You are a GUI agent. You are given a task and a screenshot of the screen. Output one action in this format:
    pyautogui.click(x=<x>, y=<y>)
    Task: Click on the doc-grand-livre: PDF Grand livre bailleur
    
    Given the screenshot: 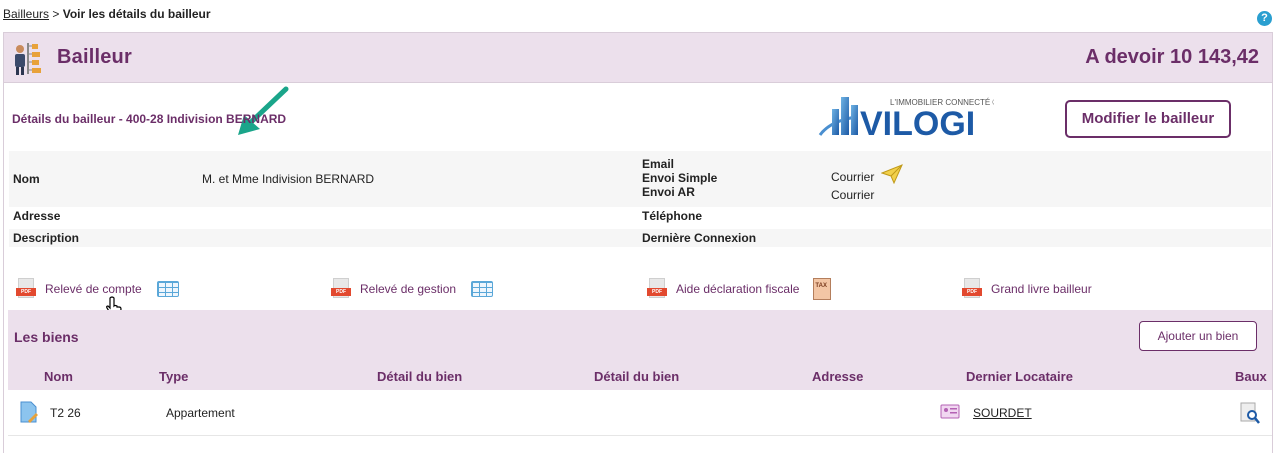 What is the action you would take?
    pyautogui.click(x=1027, y=289)
    